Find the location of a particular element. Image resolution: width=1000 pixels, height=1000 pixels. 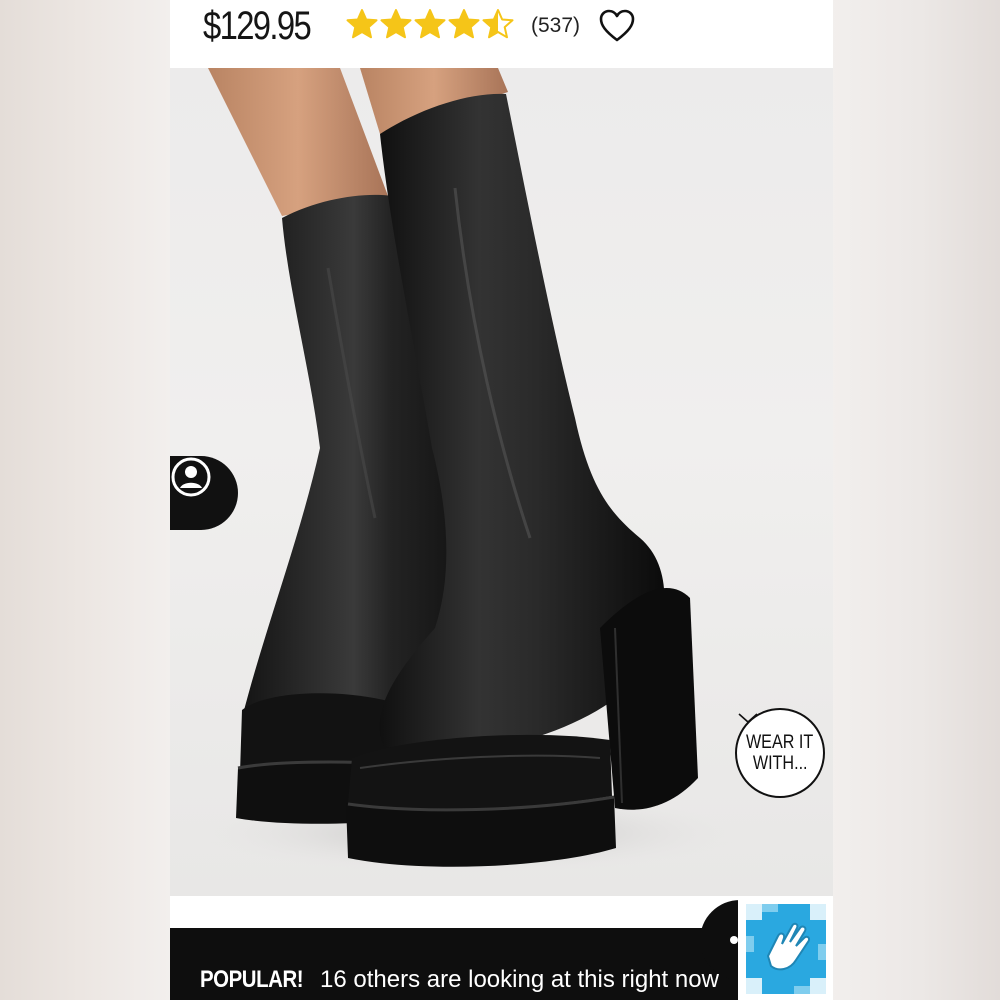

popular-message: 16 others are looking at this right now is located at coordinates (519, 979).